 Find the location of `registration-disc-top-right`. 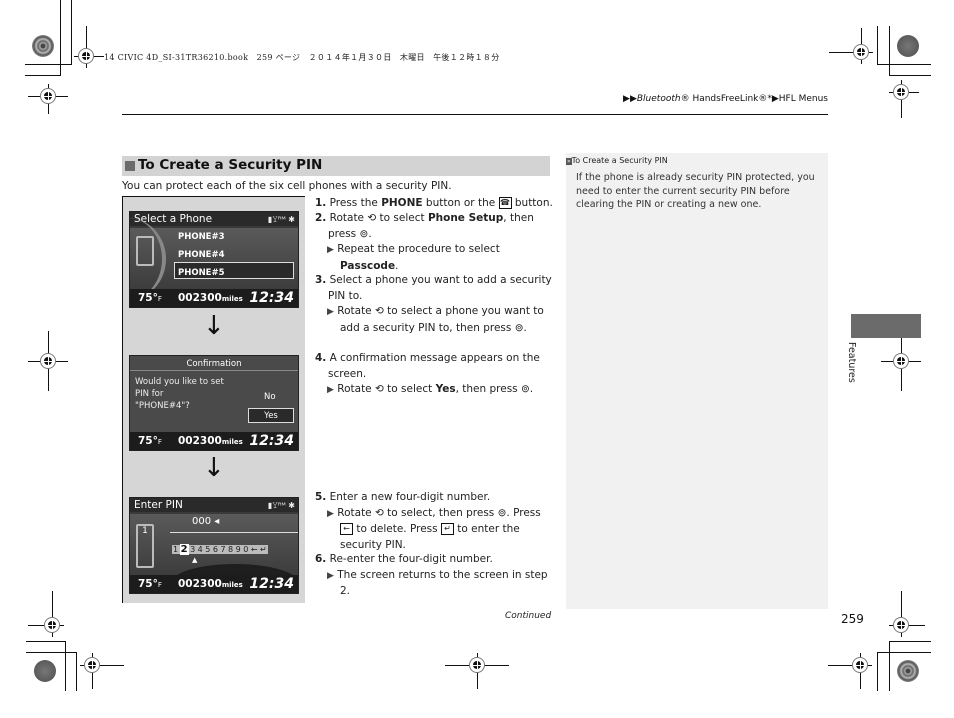

registration-disc-top-right is located at coordinates (908, 46).